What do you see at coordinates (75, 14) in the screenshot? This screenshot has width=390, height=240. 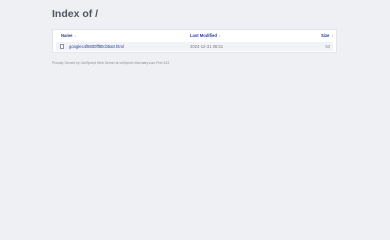 I see `page-title: Index of /` at bounding box center [75, 14].